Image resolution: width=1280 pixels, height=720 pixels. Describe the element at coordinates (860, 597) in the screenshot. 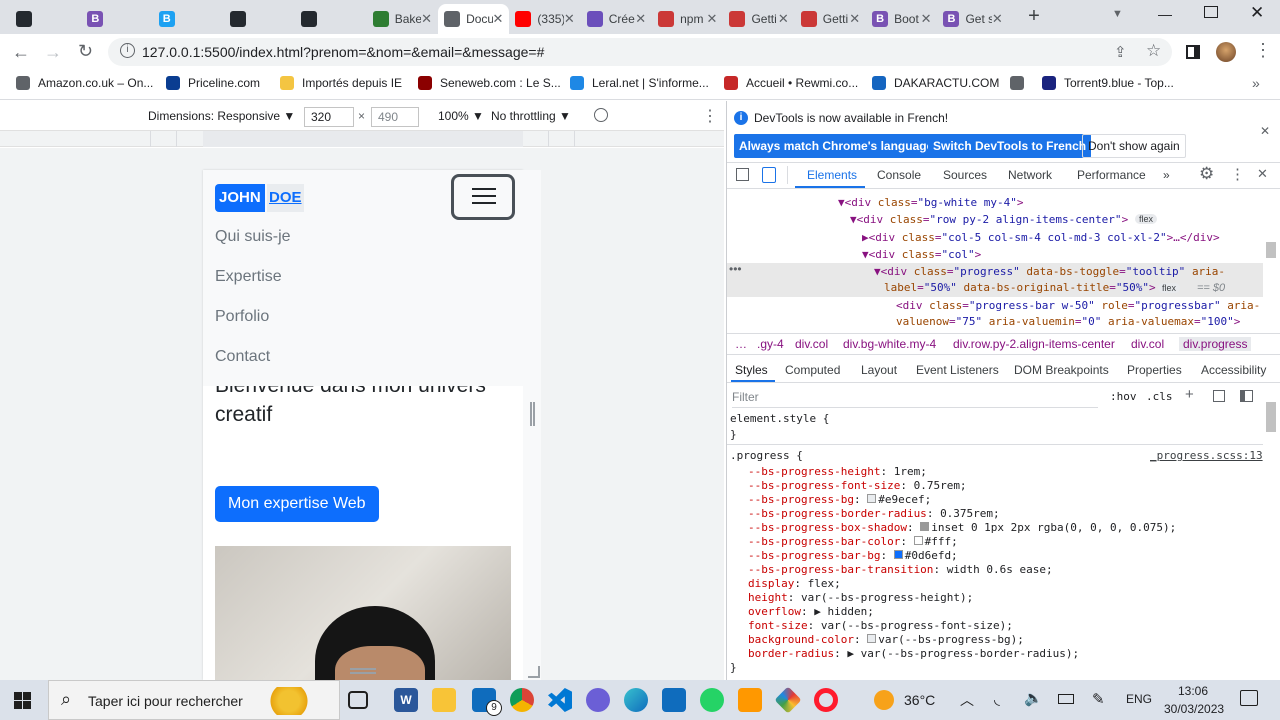

I see `css-declaration: height: var(--bs-progress-height);` at that location.